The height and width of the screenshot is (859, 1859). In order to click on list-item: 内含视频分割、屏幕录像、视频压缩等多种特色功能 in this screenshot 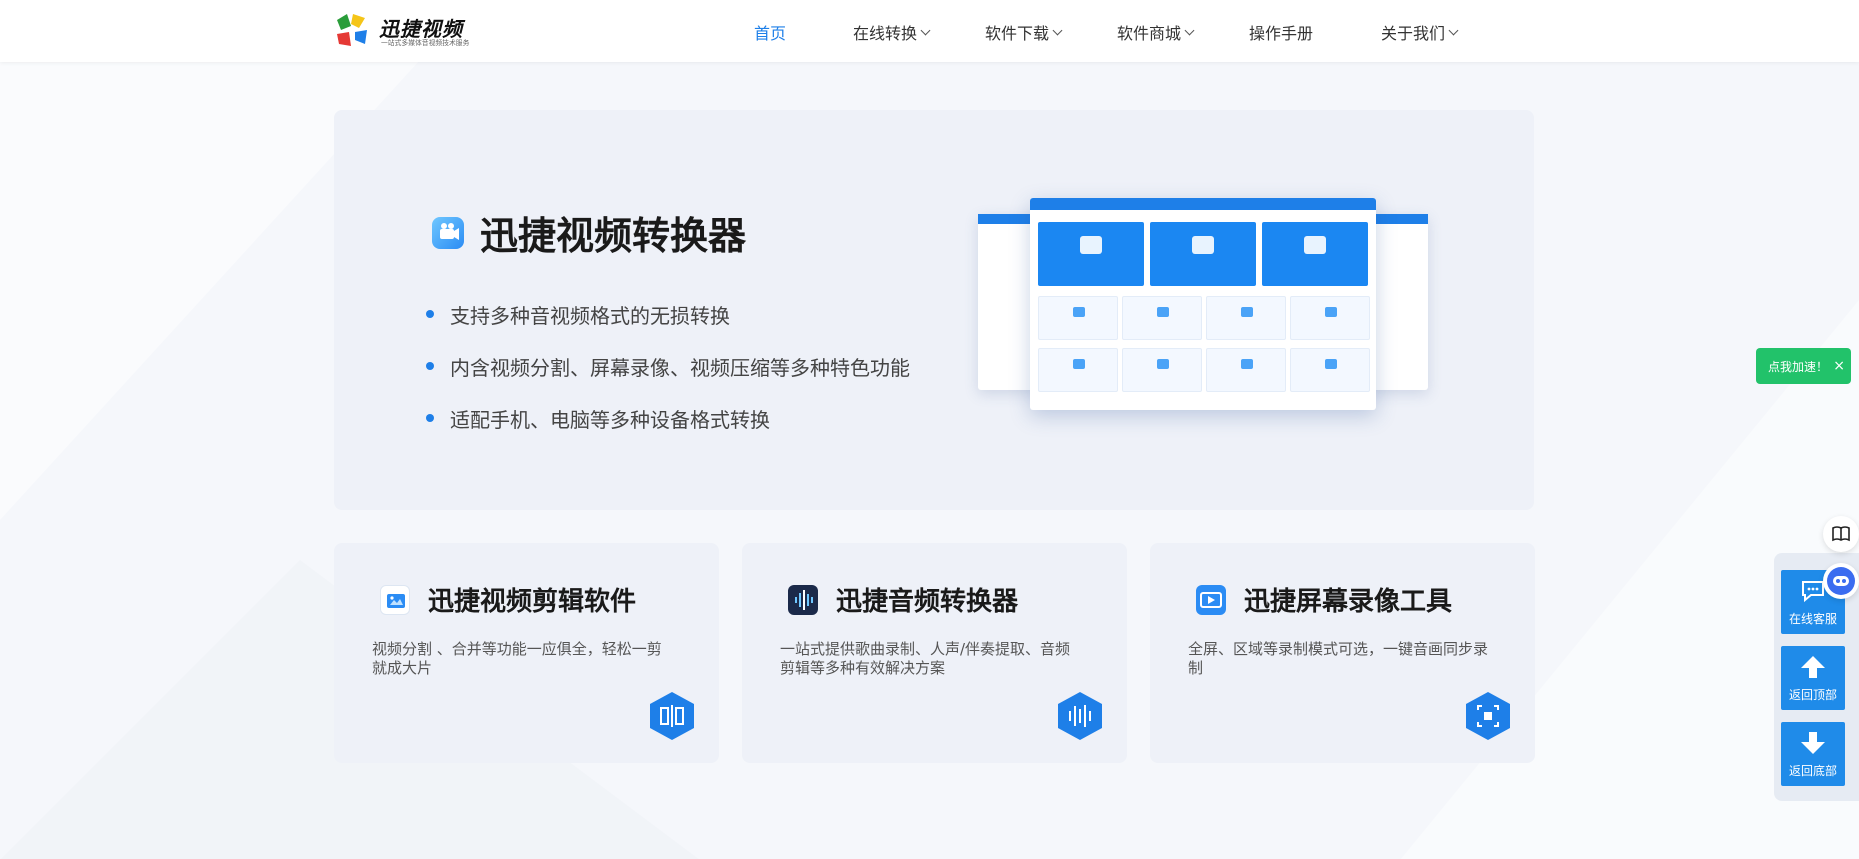, I will do `click(668, 366)`.